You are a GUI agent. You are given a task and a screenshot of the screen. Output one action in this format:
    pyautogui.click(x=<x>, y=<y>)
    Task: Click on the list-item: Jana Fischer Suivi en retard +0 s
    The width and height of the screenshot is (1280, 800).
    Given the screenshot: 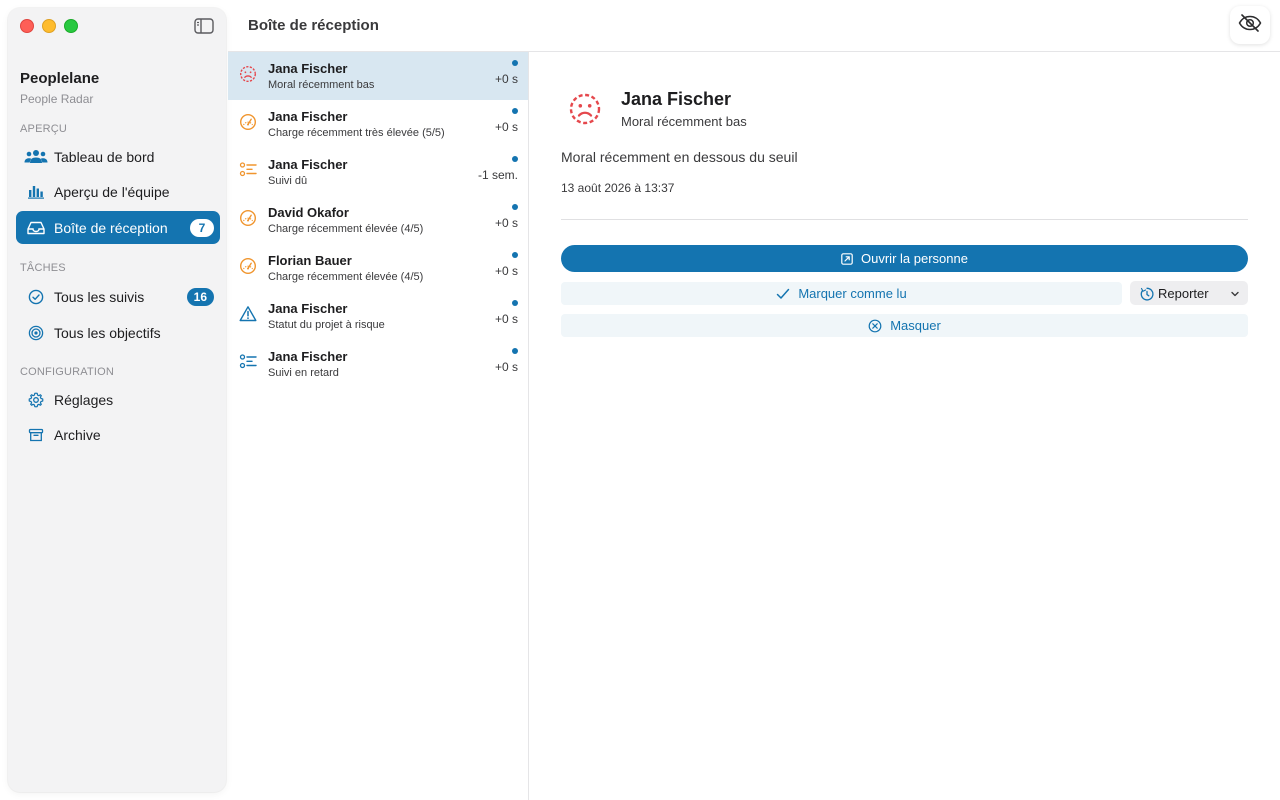 What is the action you would take?
    pyautogui.click(x=378, y=364)
    